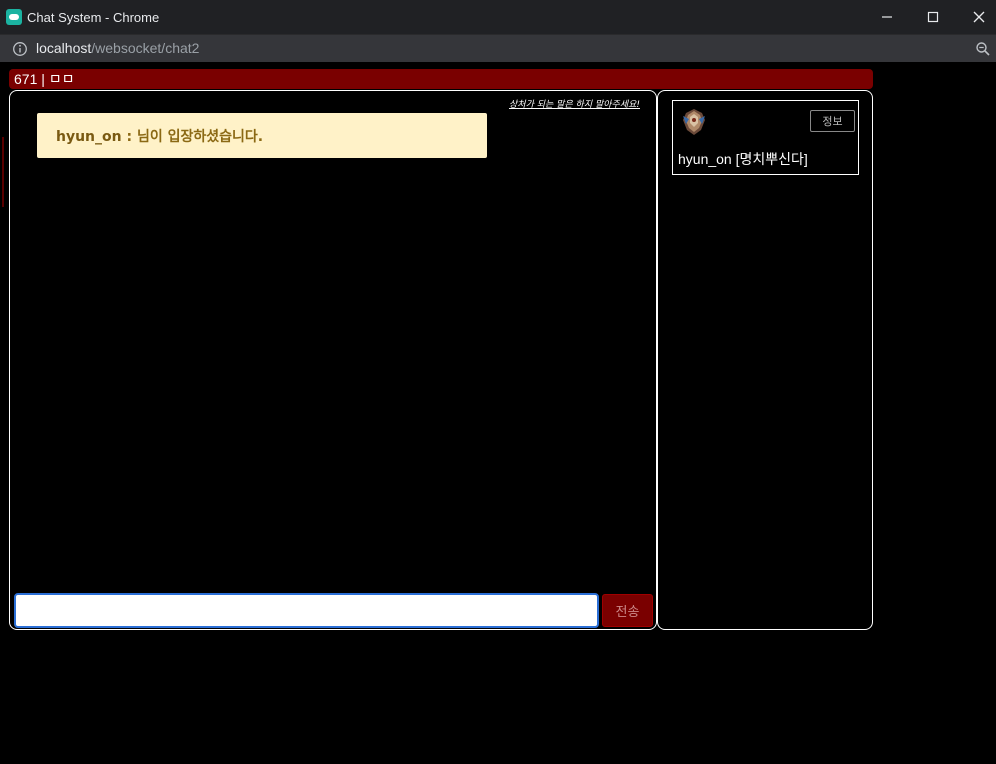 The height and width of the screenshot is (764, 996). I want to click on send-button: 전송, so click(627, 610).